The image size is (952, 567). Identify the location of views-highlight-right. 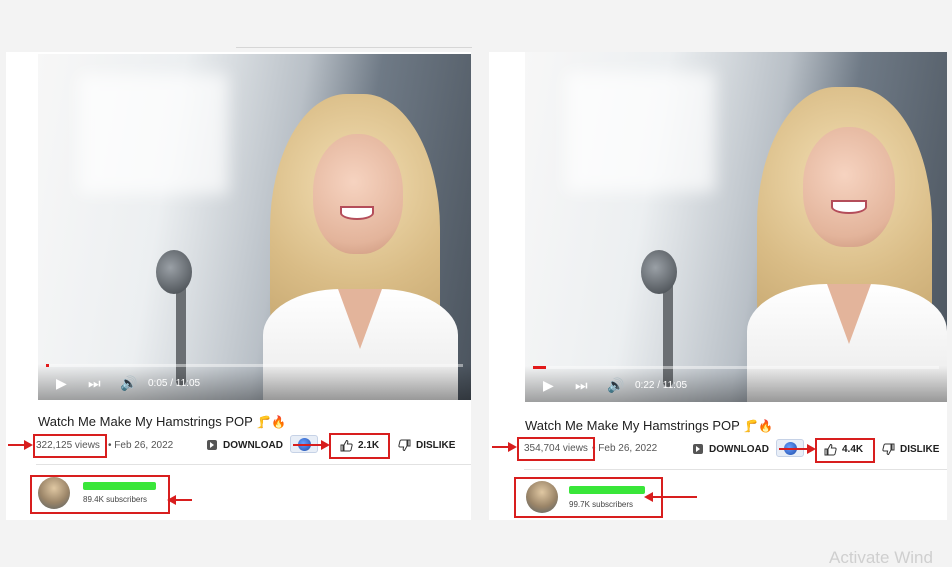
(556, 449).